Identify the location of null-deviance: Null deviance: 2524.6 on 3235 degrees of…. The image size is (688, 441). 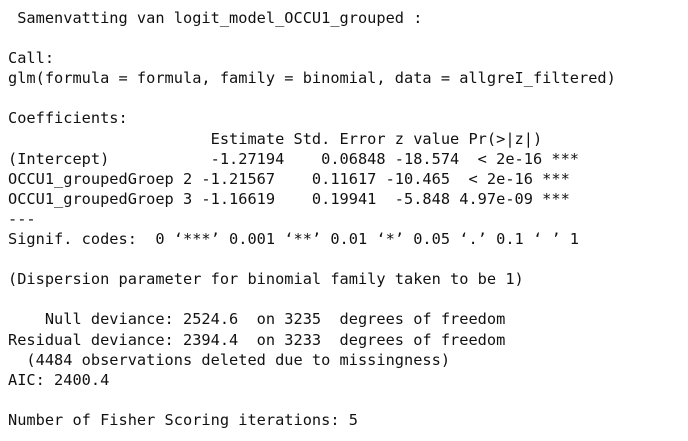
(257, 319).